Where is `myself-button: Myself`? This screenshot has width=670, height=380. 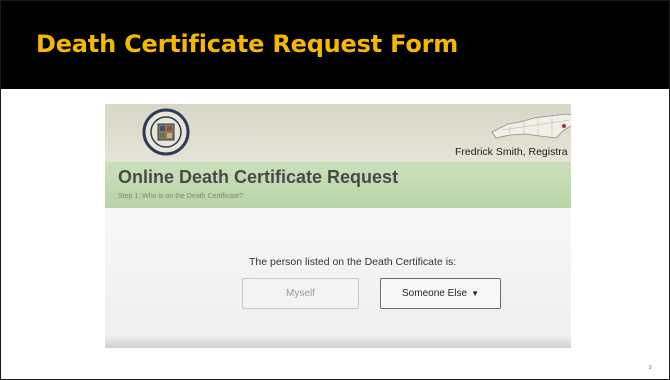 myself-button: Myself is located at coordinates (300, 293).